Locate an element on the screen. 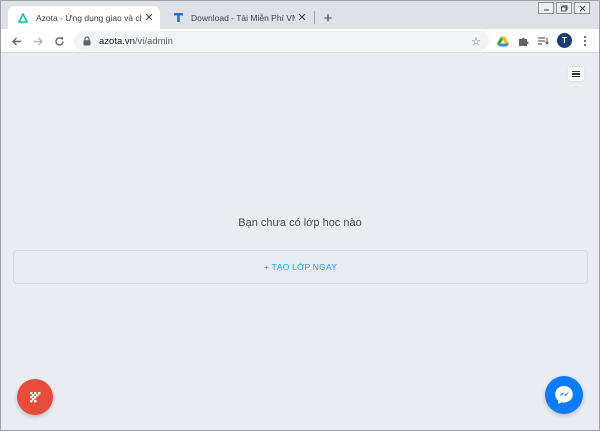 The width and height of the screenshot is (600, 431). tab-azota: Azota - Ứng dụng giao và chấm b ✕ is located at coordinates (84, 17).